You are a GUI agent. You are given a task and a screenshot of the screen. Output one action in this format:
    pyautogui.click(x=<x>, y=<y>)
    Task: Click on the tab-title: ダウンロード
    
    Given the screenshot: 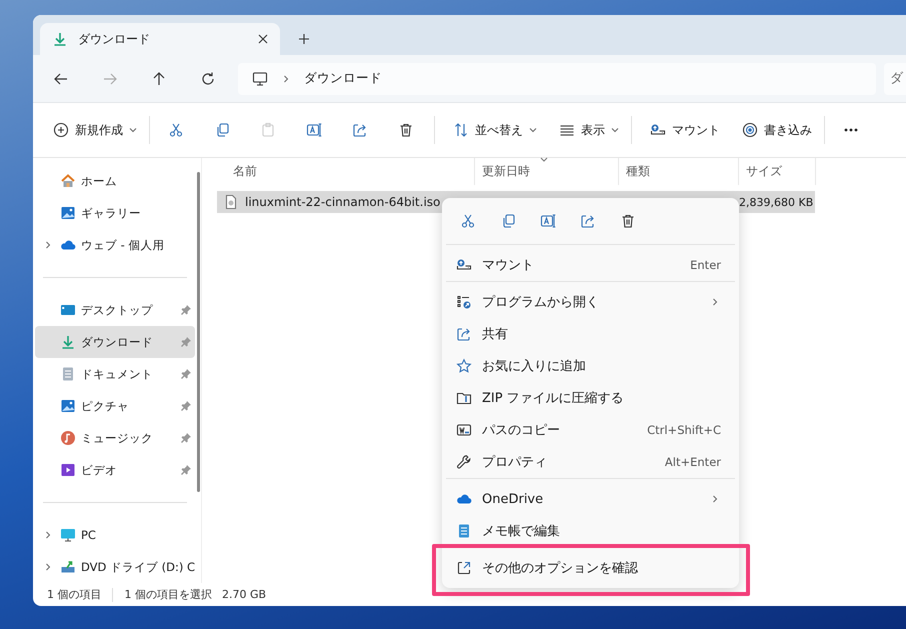 What is the action you would take?
    pyautogui.click(x=114, y=39)
    